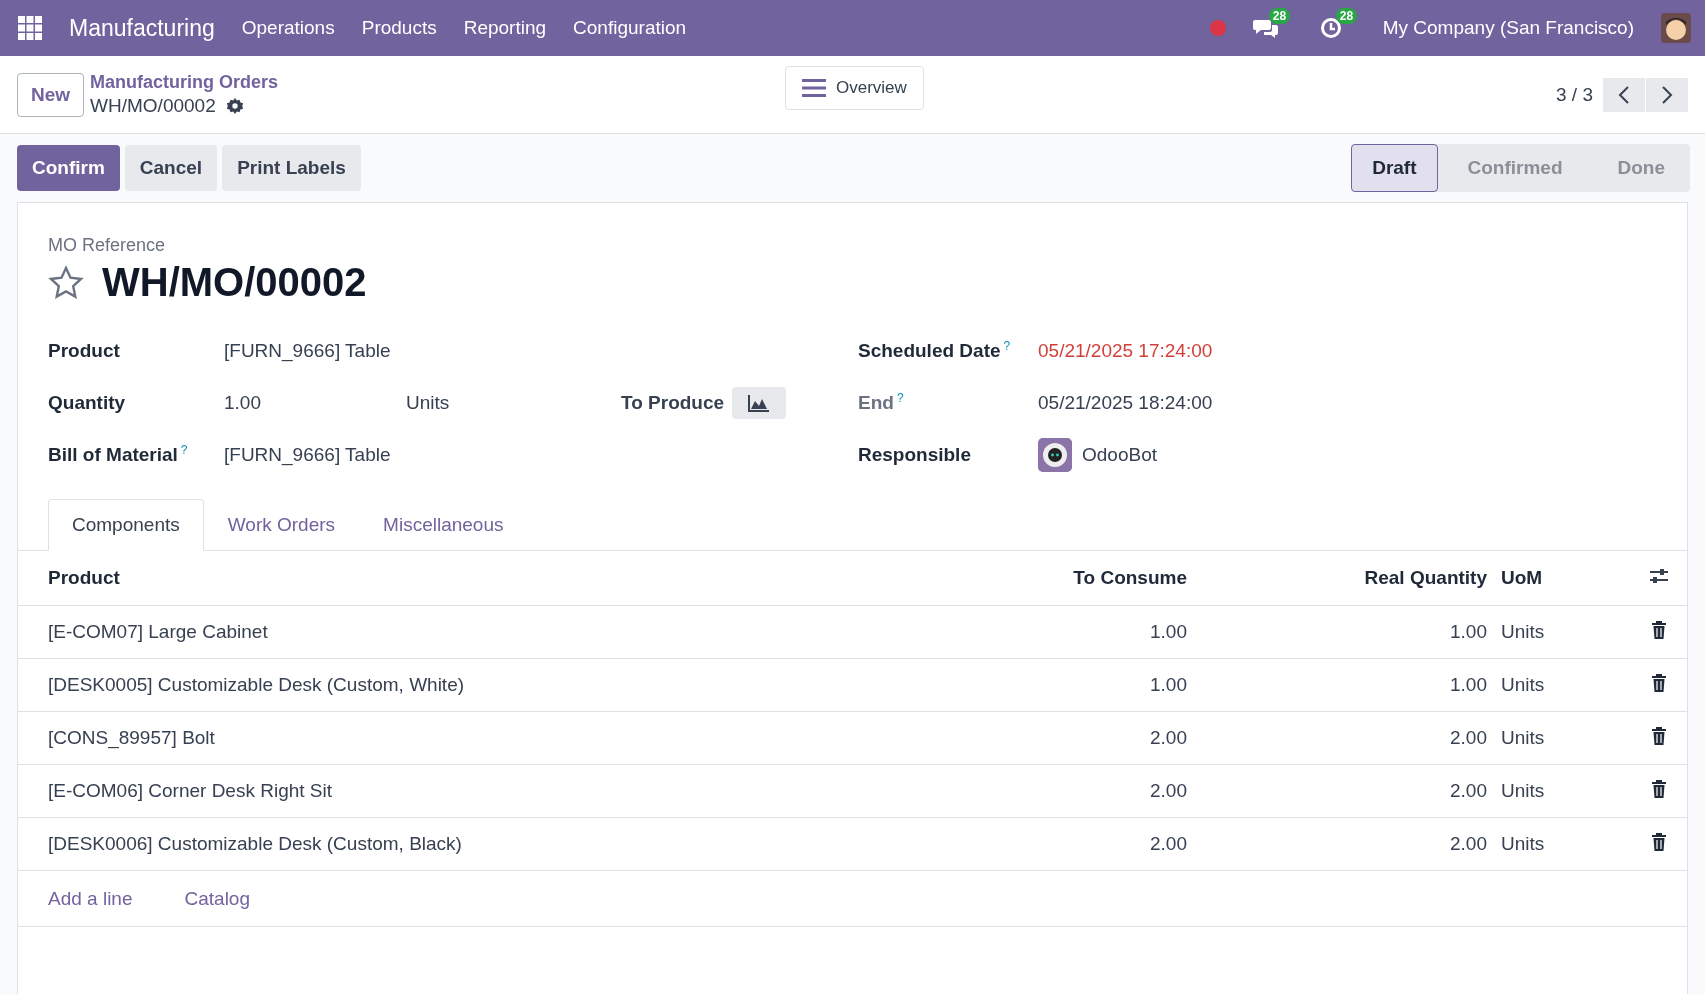 The width and height of the screenshot is (1705, 994). Describe the element at coordinates (513, 403) in the screenshot. I see `unit-value: Units` at that location.